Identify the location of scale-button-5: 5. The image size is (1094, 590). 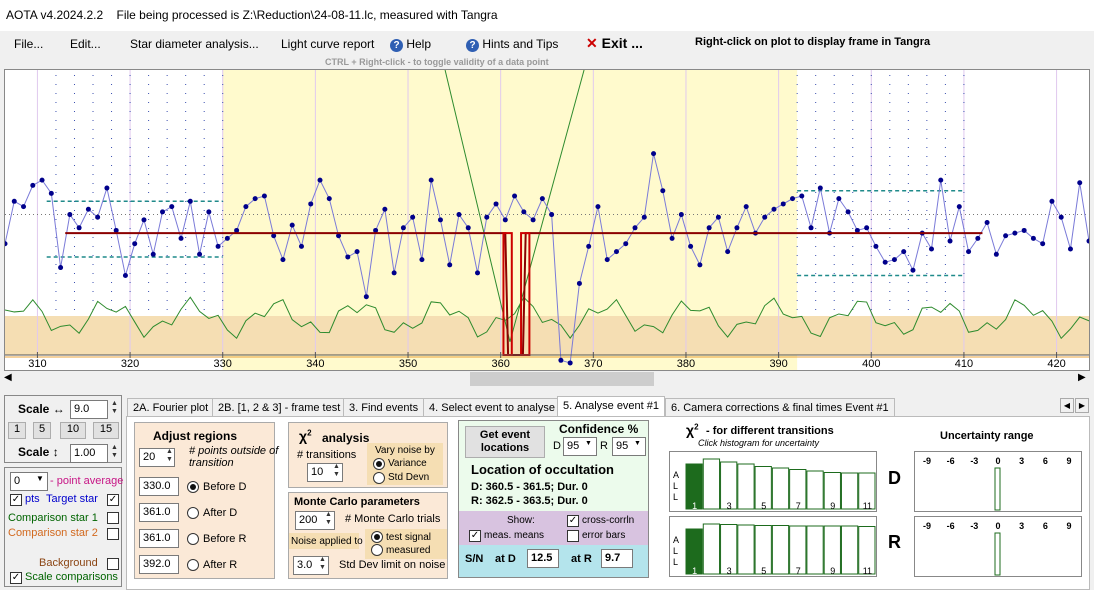
(42, 430).